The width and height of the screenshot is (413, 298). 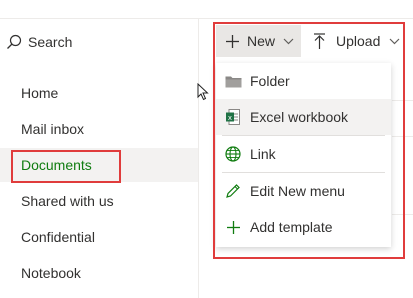 I want to click on search-box: Search, so click(x=39, y=42).